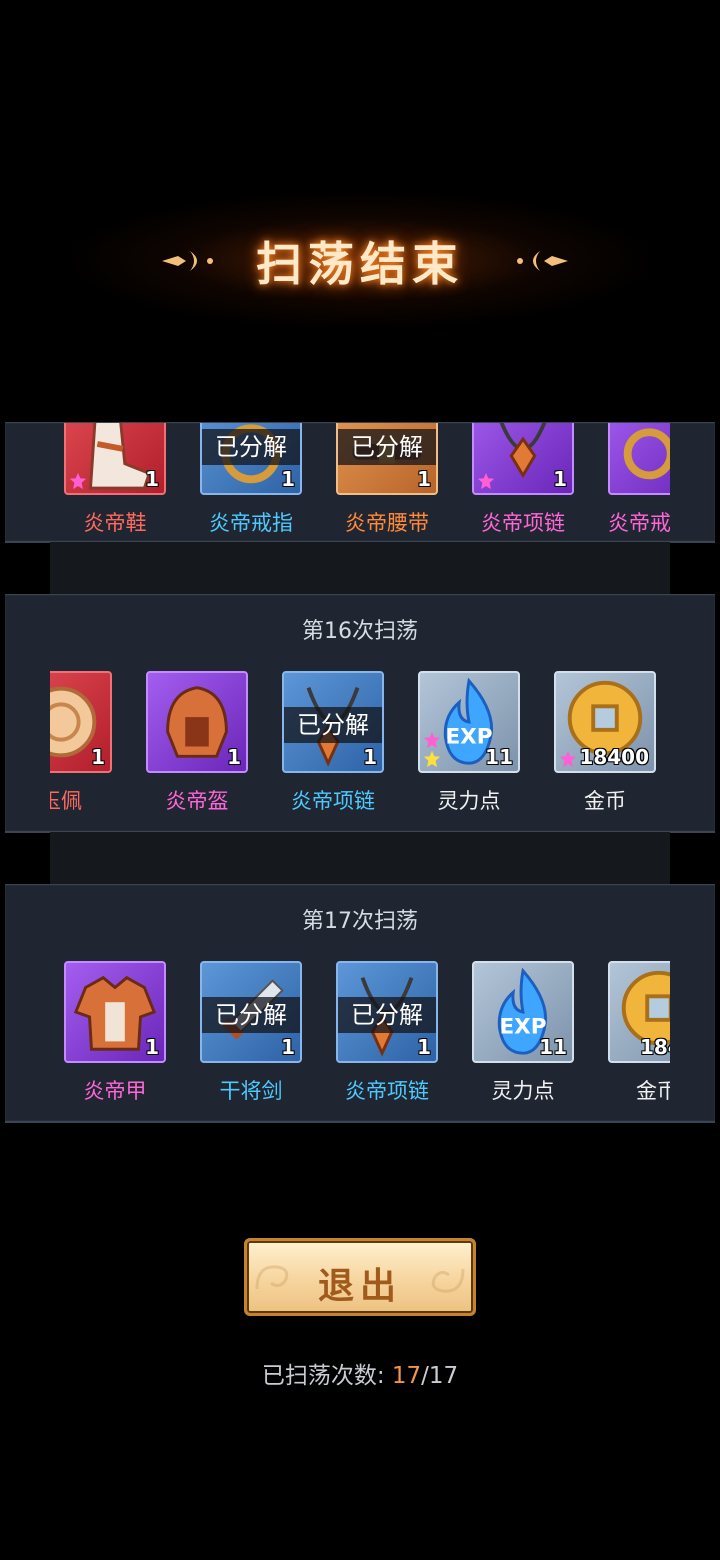 This screenshot has height=1560, width=720. Describe the element at coordinates (66, 801) in the screenshot. I see `item-name: 玉佩` at that location.